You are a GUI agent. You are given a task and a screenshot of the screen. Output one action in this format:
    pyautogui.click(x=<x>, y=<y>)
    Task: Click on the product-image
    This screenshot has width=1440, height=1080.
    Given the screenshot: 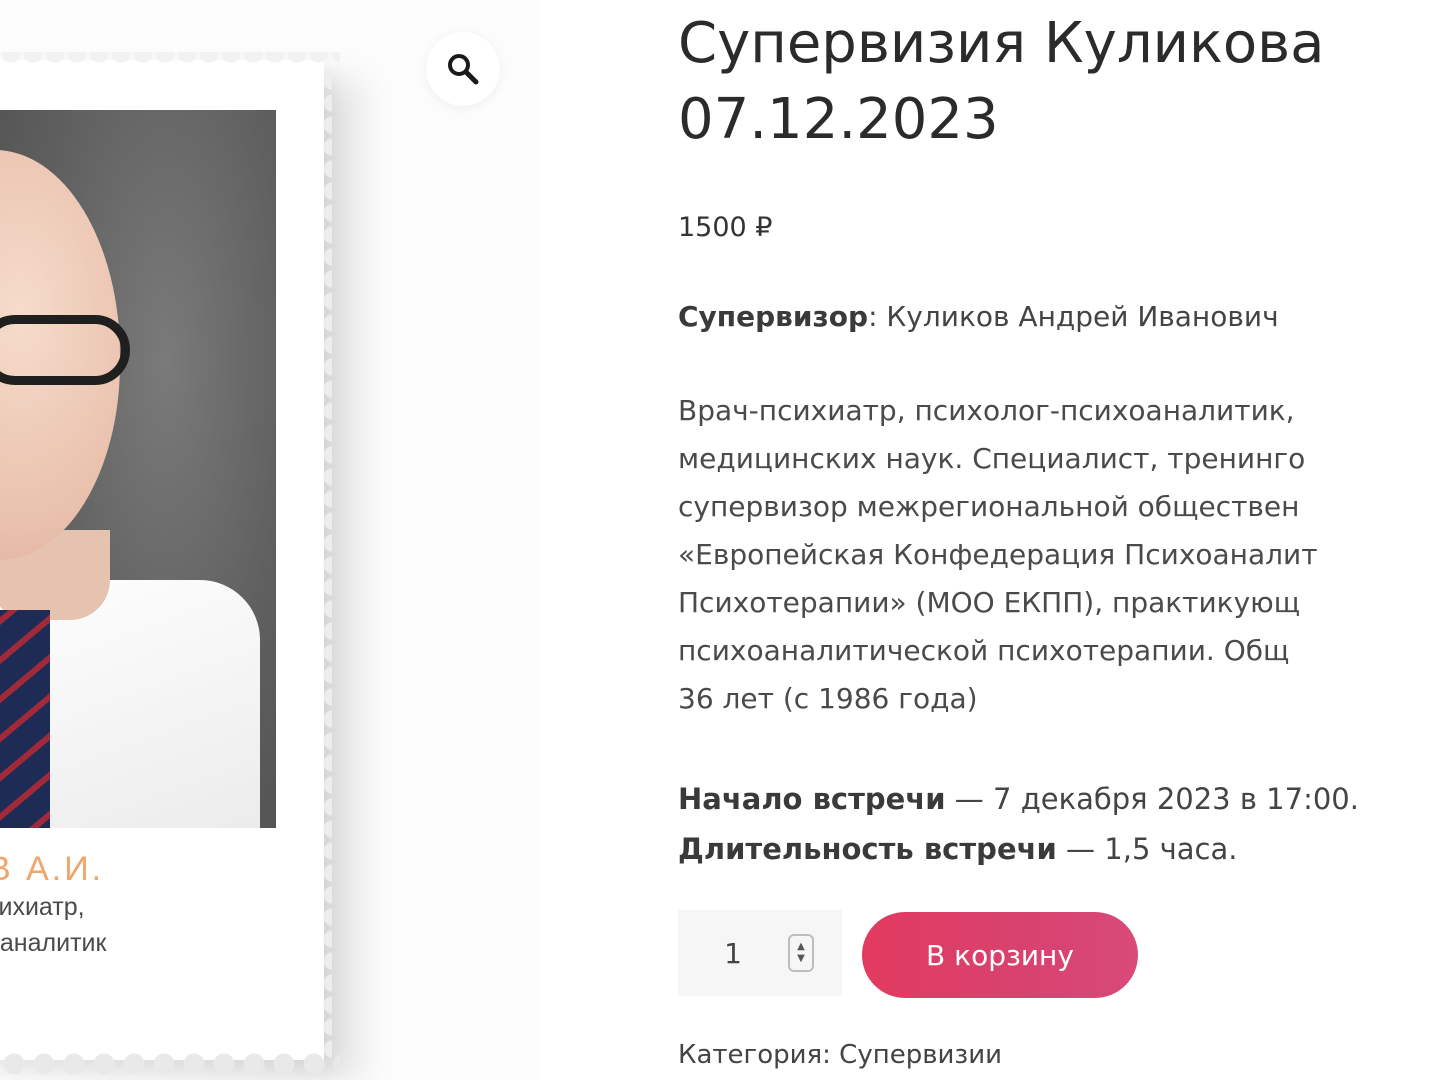 What is the action you would take?
    pyautogui.click(x=138, y=469)
    